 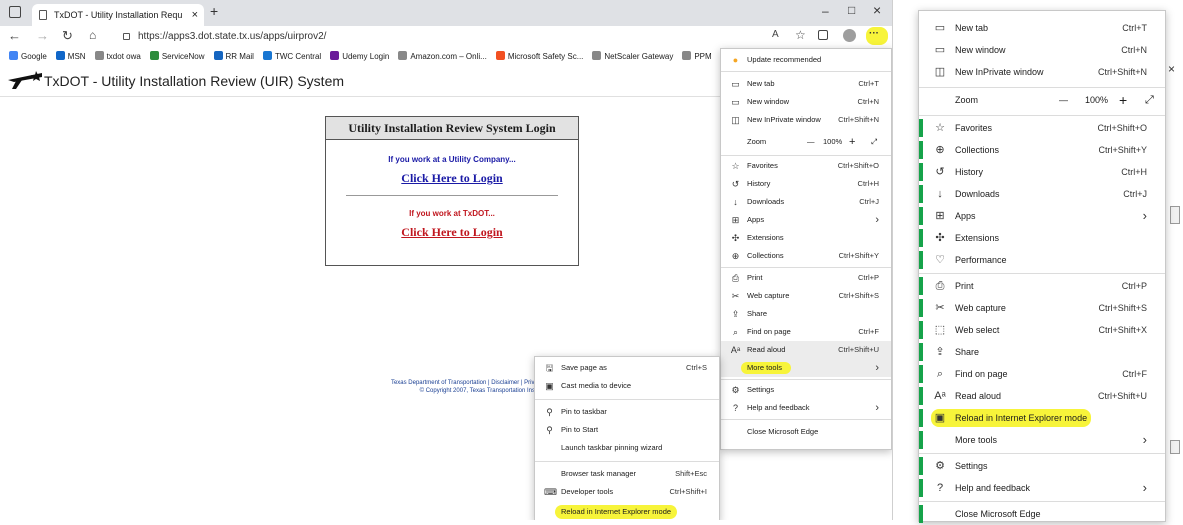 I want to click on bigmenu-apps: ⊞ Apps ›, so click(x=1042, y=216).